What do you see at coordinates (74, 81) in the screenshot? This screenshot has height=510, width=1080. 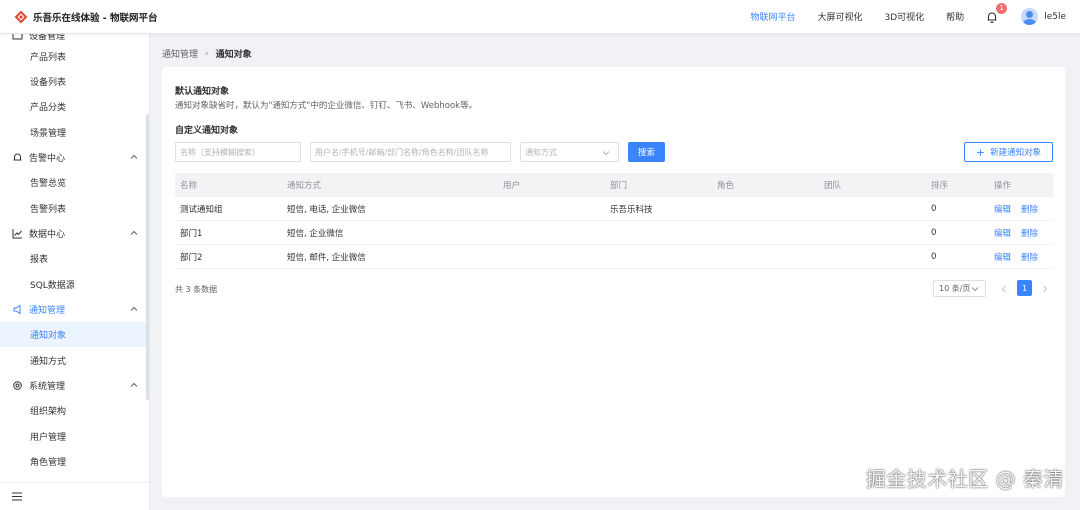 I see `sidebar-item-device-list: 设备列表` at bounding box center [74, 81].